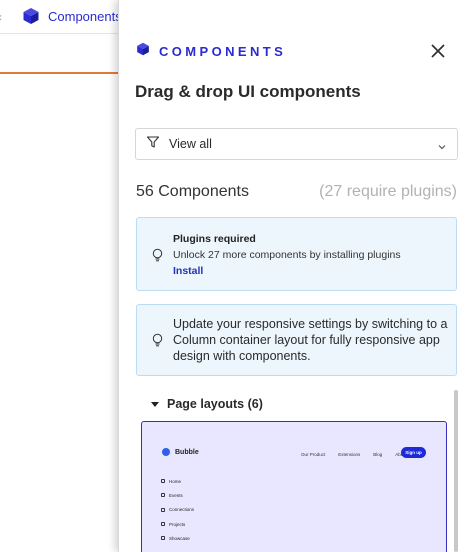 The width and height of the screenshot is (474, 552). I want to click on home-icon, so click(163, 481).